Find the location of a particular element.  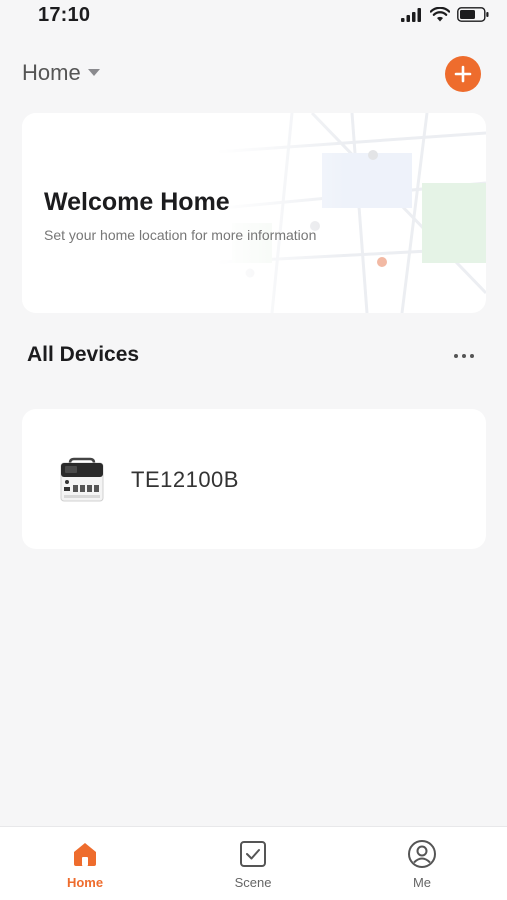

tab-scene: Scene is located at coordinates (253, 864).